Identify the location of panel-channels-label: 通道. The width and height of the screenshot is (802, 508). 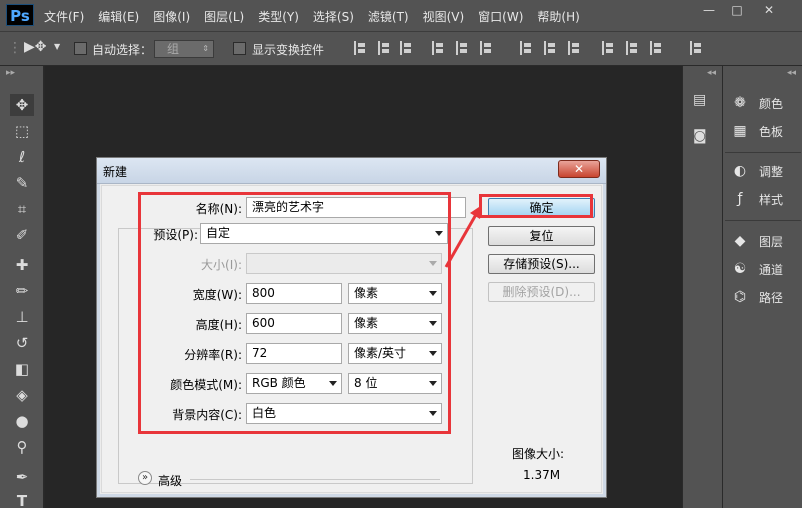
(771, 269).